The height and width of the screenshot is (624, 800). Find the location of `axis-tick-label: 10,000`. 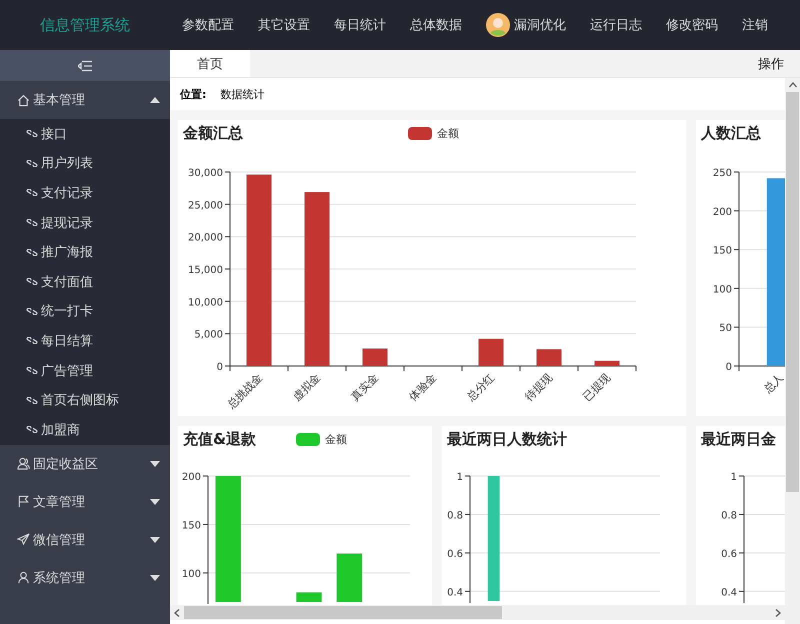

axis-tick-label: 10,000 is located at coordinates (205, 302).